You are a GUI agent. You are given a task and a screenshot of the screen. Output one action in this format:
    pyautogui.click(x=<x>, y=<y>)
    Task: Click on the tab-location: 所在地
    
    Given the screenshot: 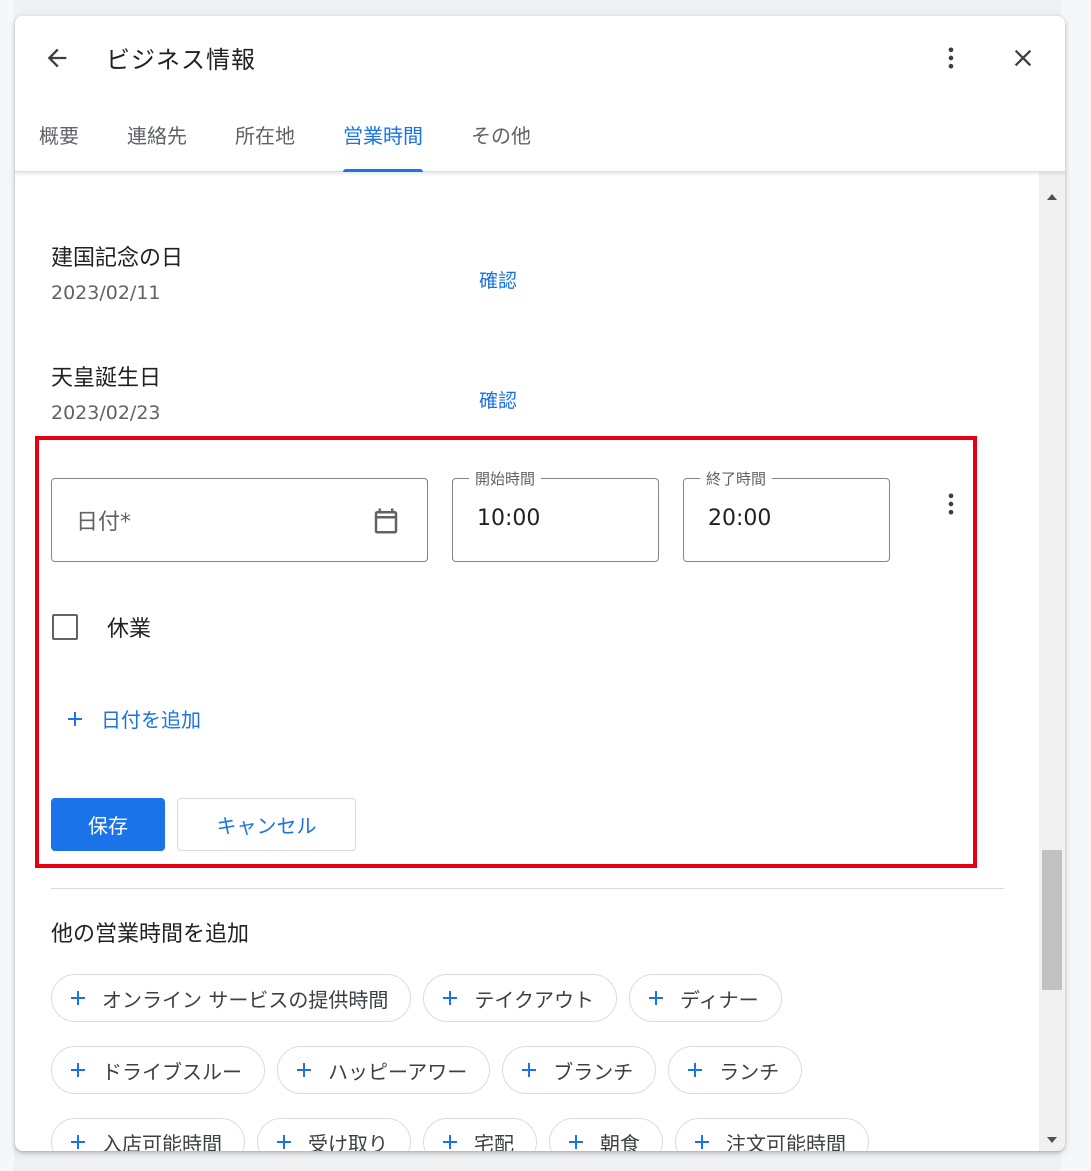 What is the action you would take?
    pyautogui.click(x=265, y=142)
    